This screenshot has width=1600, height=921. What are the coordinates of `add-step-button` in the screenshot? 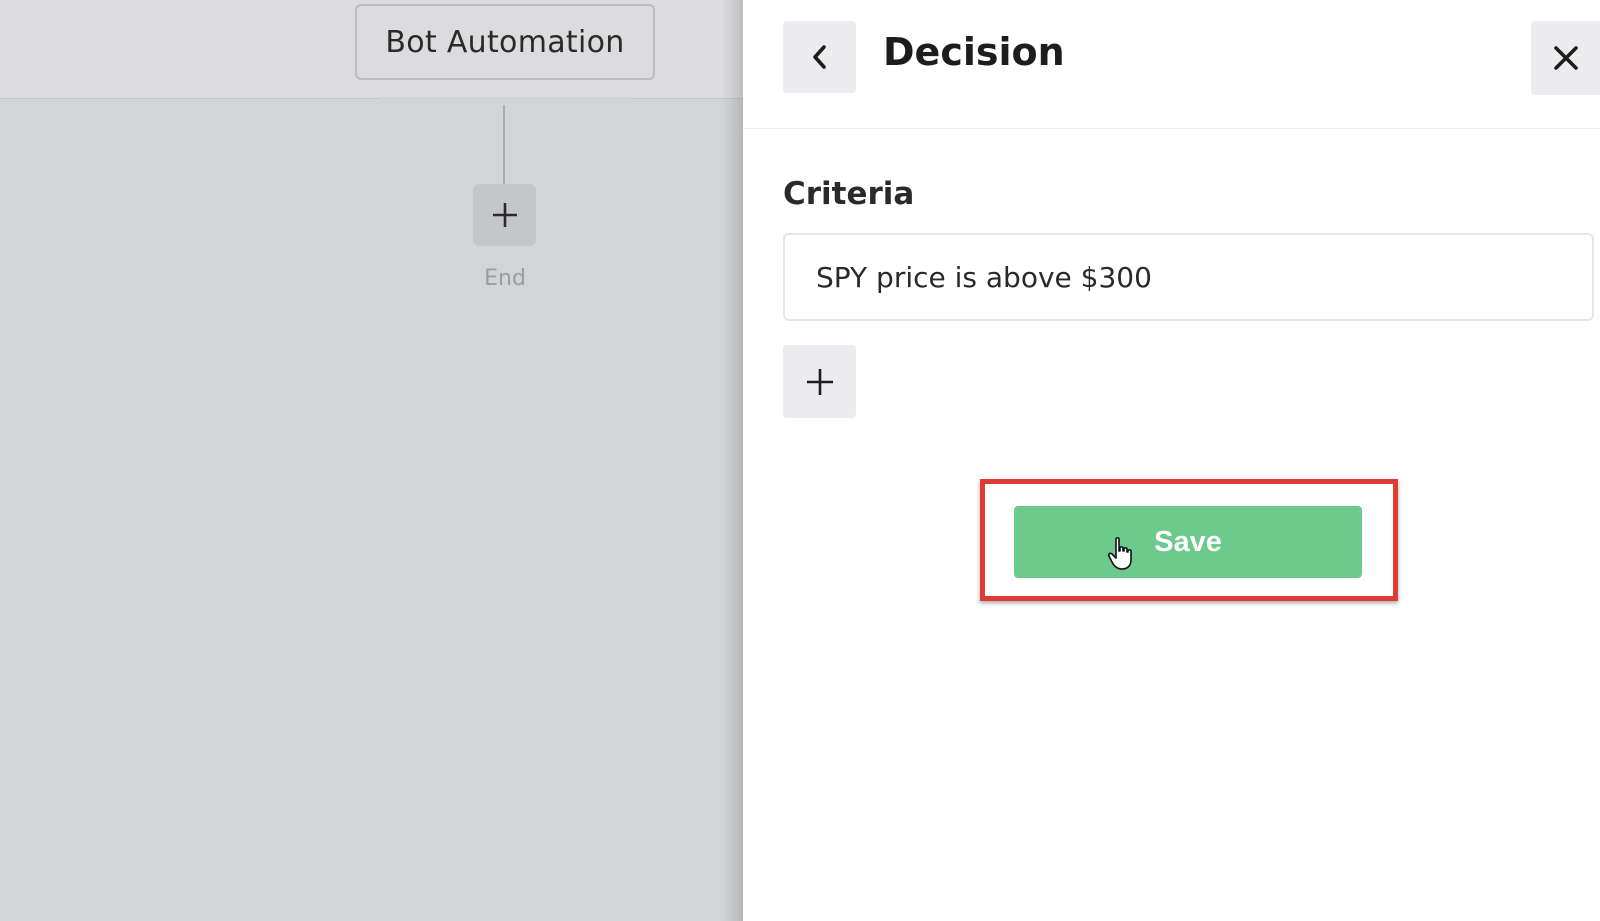 It's located at (504, 215).